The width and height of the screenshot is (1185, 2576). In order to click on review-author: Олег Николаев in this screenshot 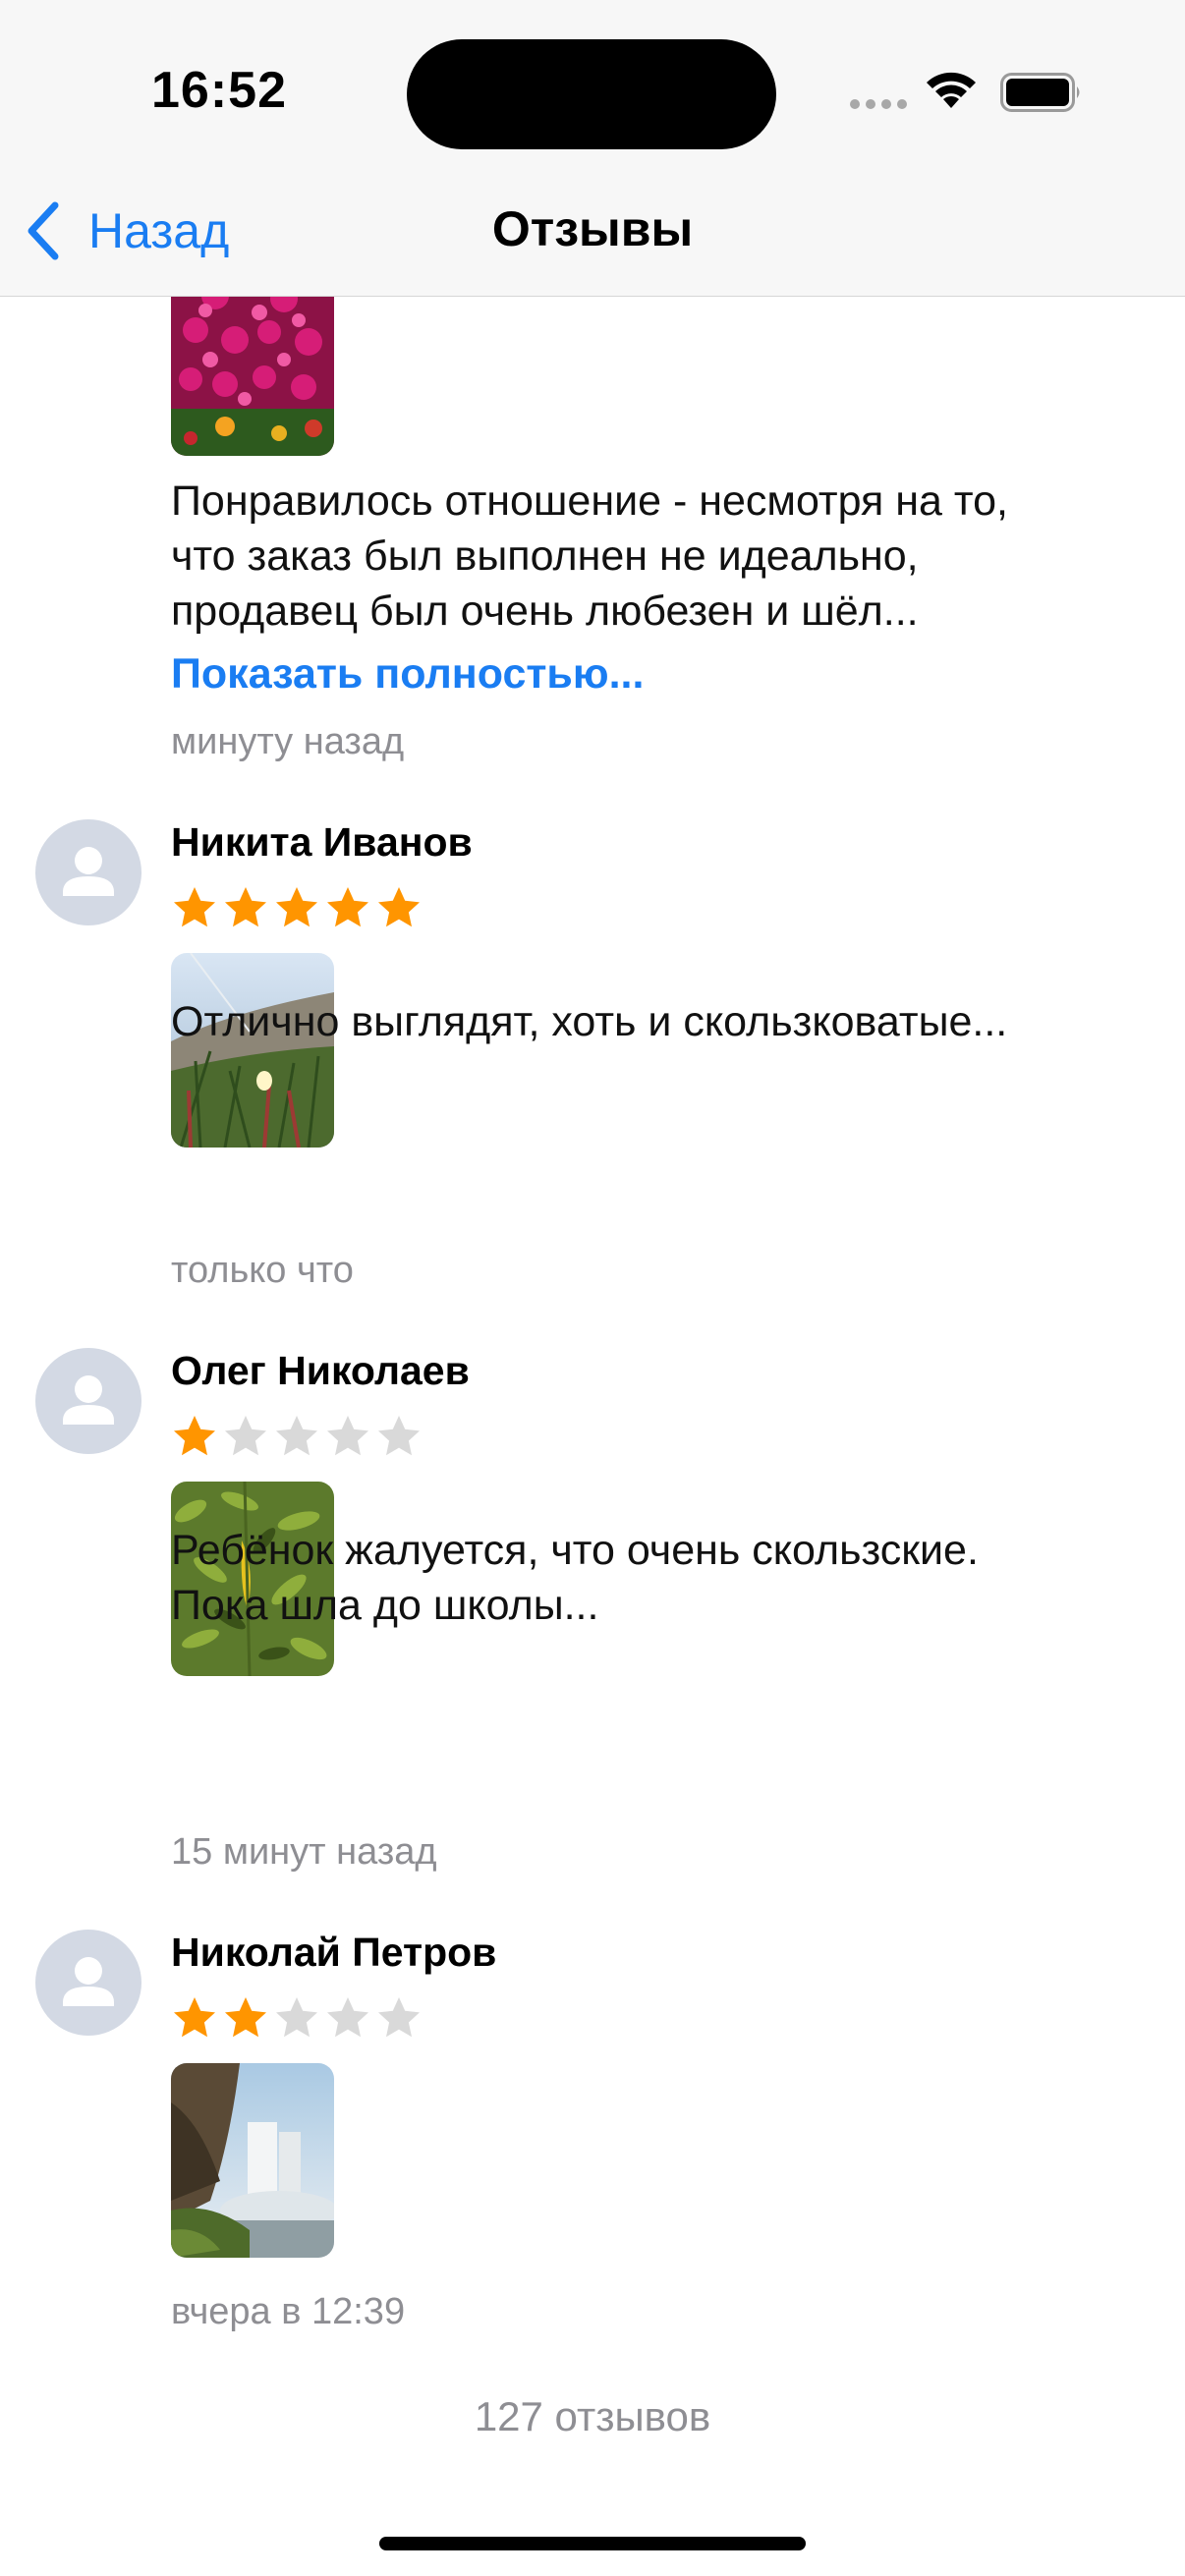, I will do `click(320, 1370)`.